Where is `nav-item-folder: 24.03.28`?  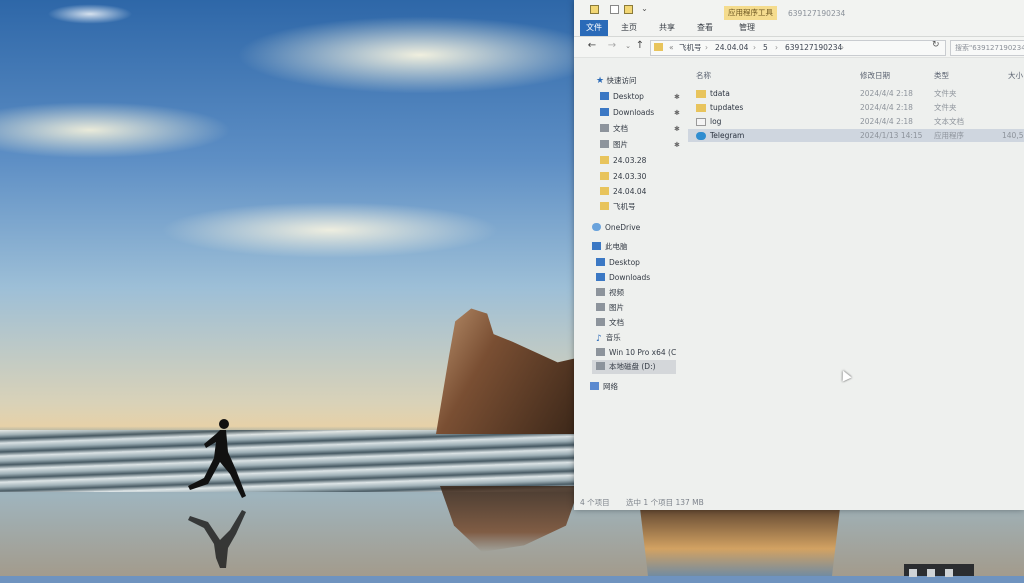
nav-item-folder: 24.03.28 is located at coordinates (623, 161).